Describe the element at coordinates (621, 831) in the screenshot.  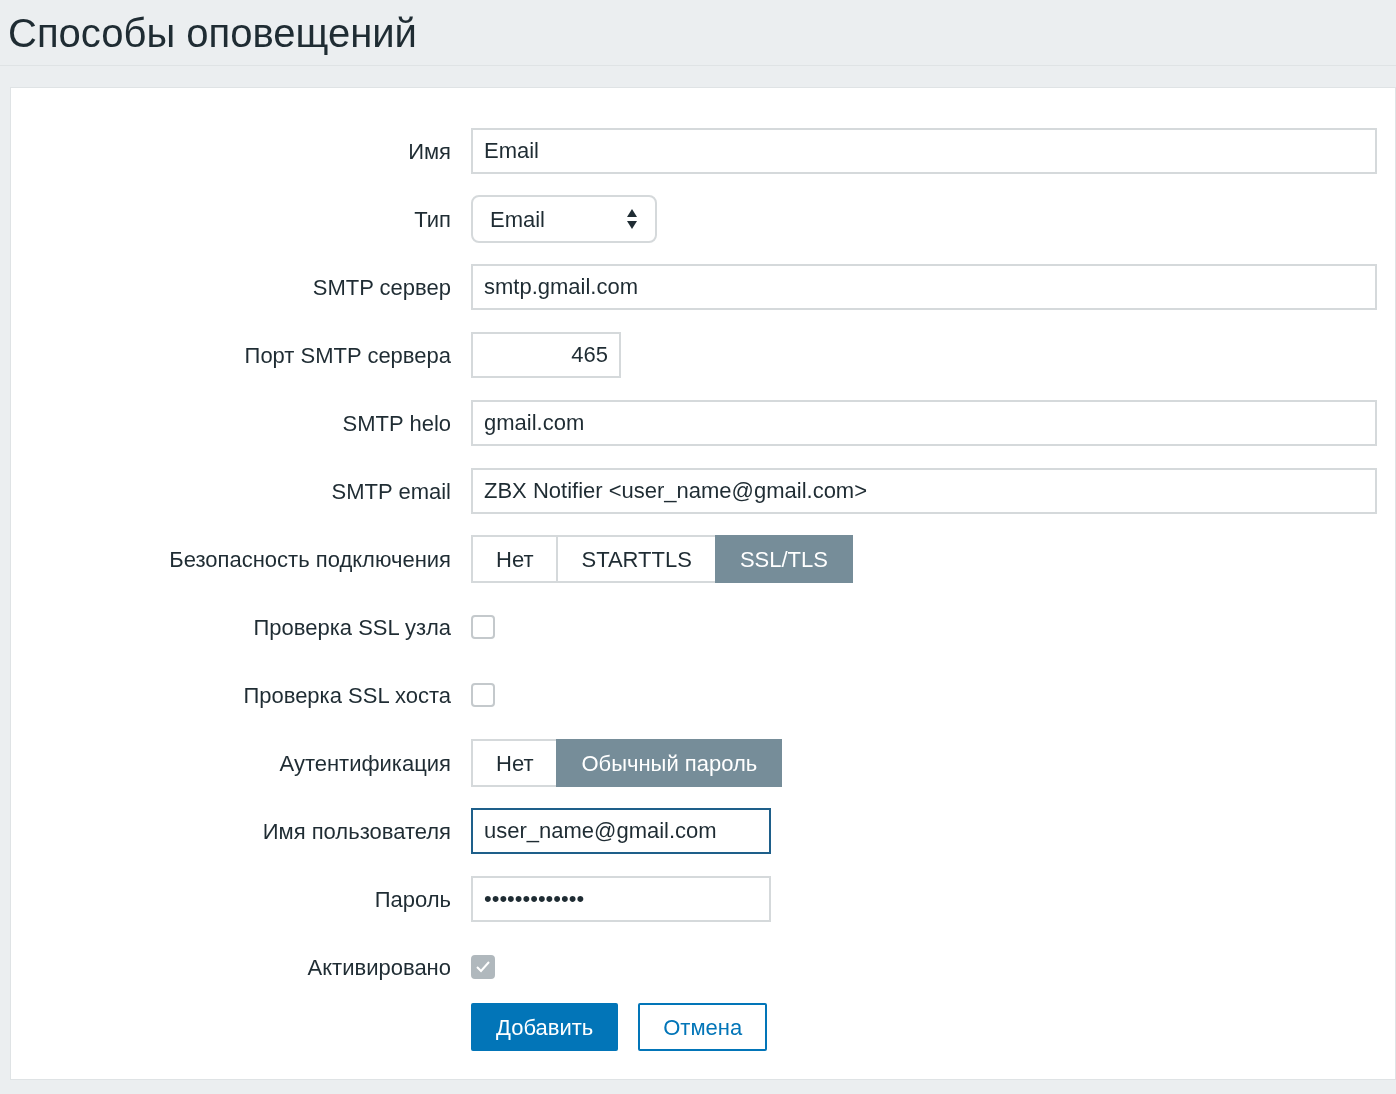
I see `input-field: user_name@gmail.com` at that location.